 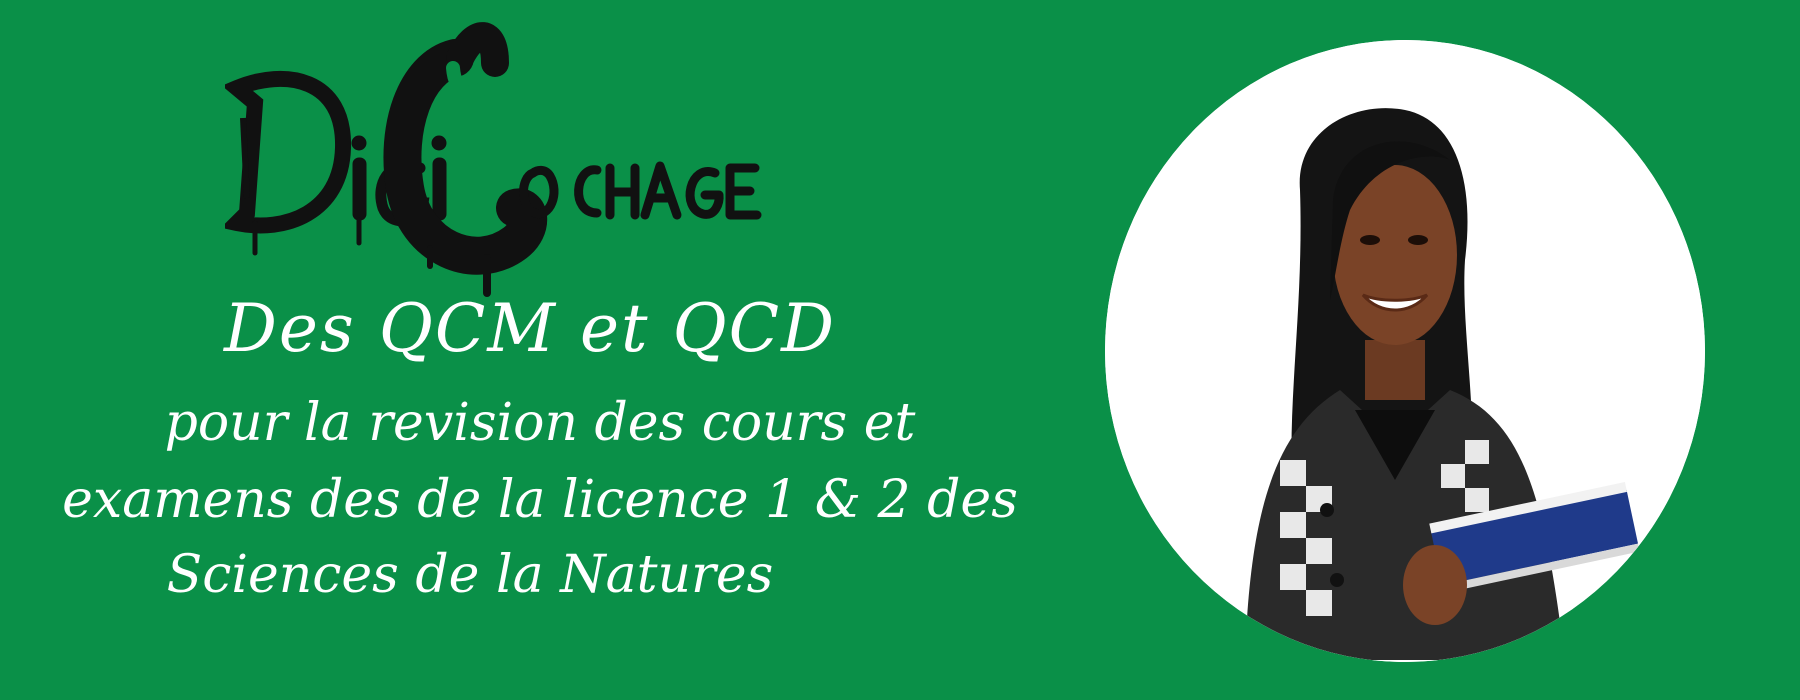 I want to click on headline-line-4: Sciences de la Natures, so click(x=470, y=575).